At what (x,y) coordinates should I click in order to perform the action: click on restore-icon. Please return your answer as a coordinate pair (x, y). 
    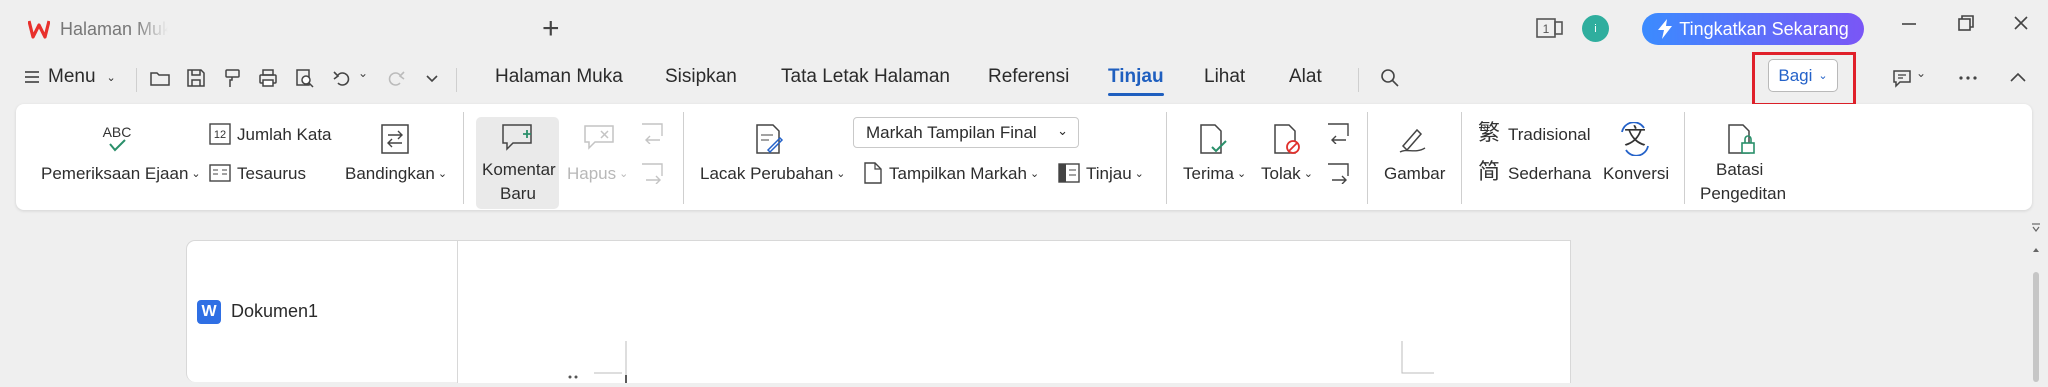
    Looking at the image, I should click on (1966, 26).